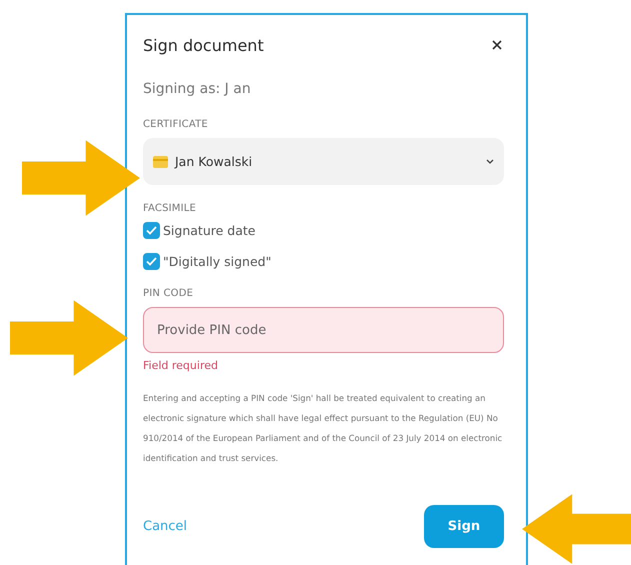  What do you see at coordinates (203, 45) in the screenshot?
I see `dialog-title: Sign document` at bounding box center [203, 45].